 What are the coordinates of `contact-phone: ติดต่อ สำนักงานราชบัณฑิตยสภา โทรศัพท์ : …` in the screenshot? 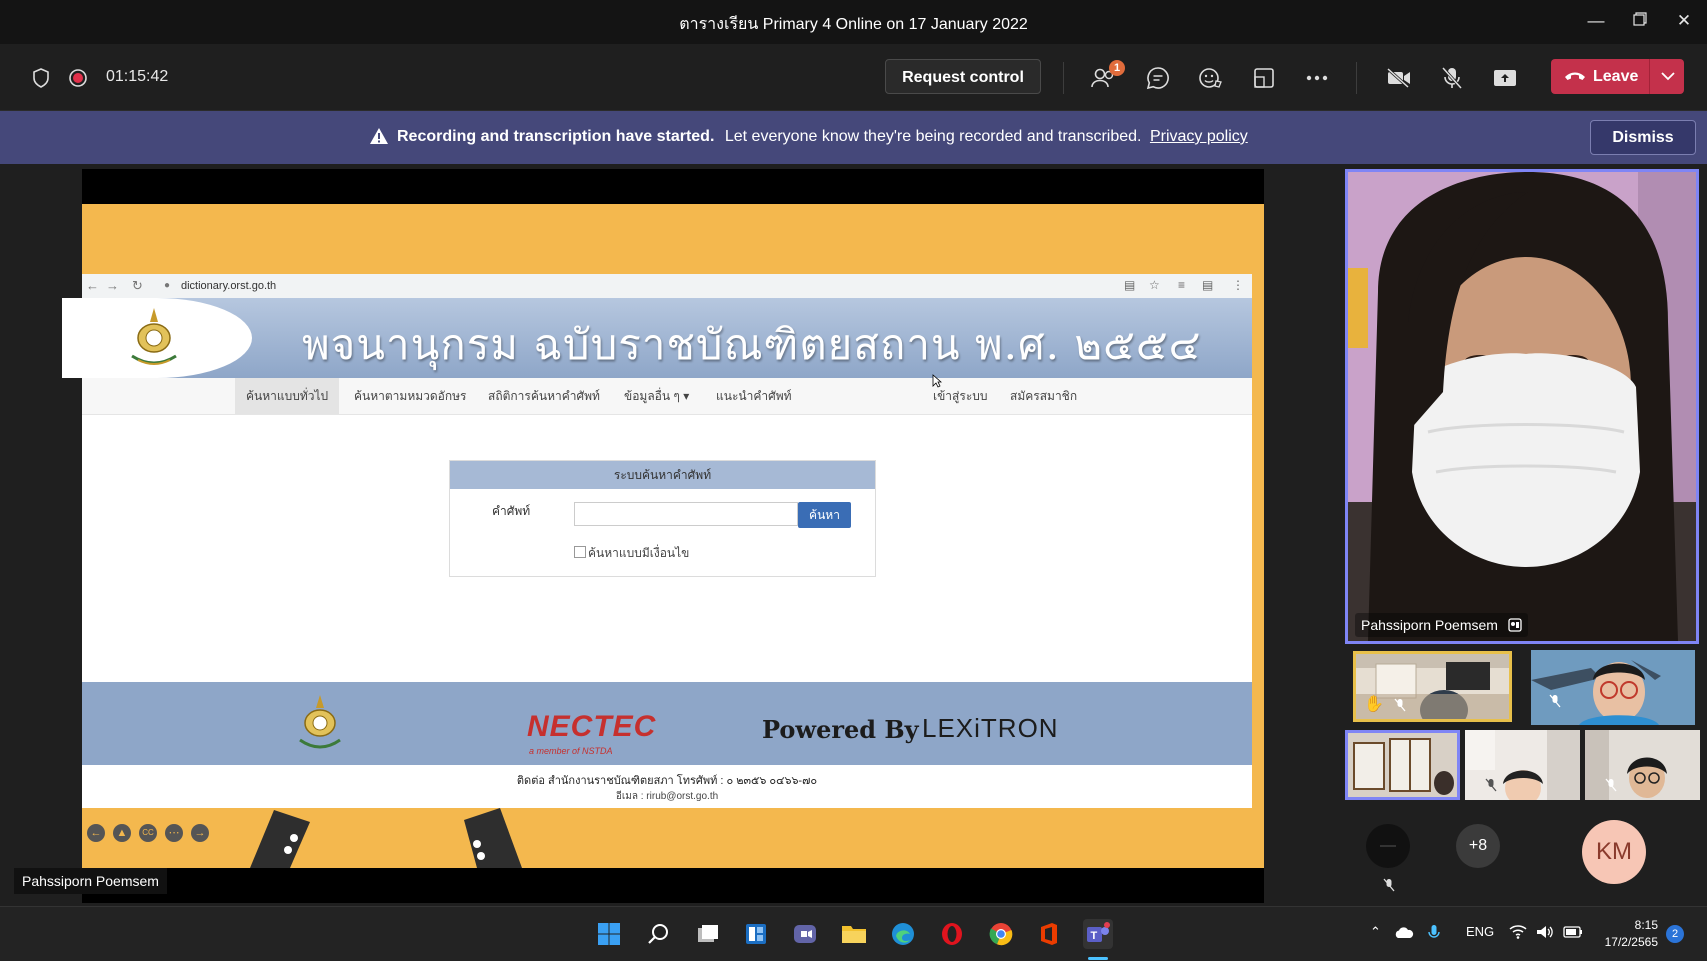 It's located at (667, 781).